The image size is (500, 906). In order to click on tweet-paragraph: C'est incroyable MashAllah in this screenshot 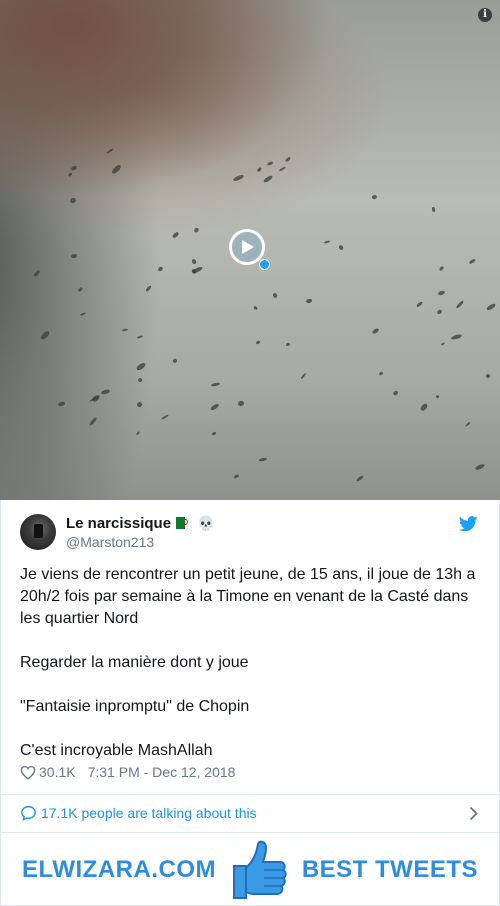, I will do `click(116, 750)`.